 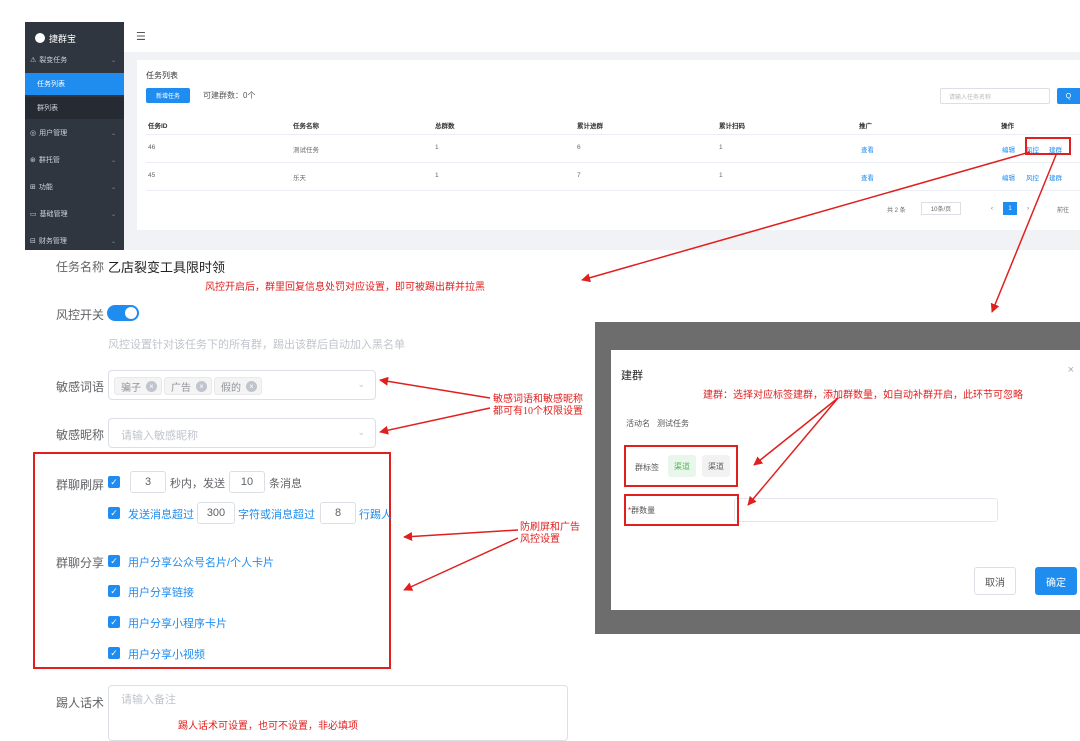 I want to click on risk-switch-label: 风控开关, so click(x=80, y=315).